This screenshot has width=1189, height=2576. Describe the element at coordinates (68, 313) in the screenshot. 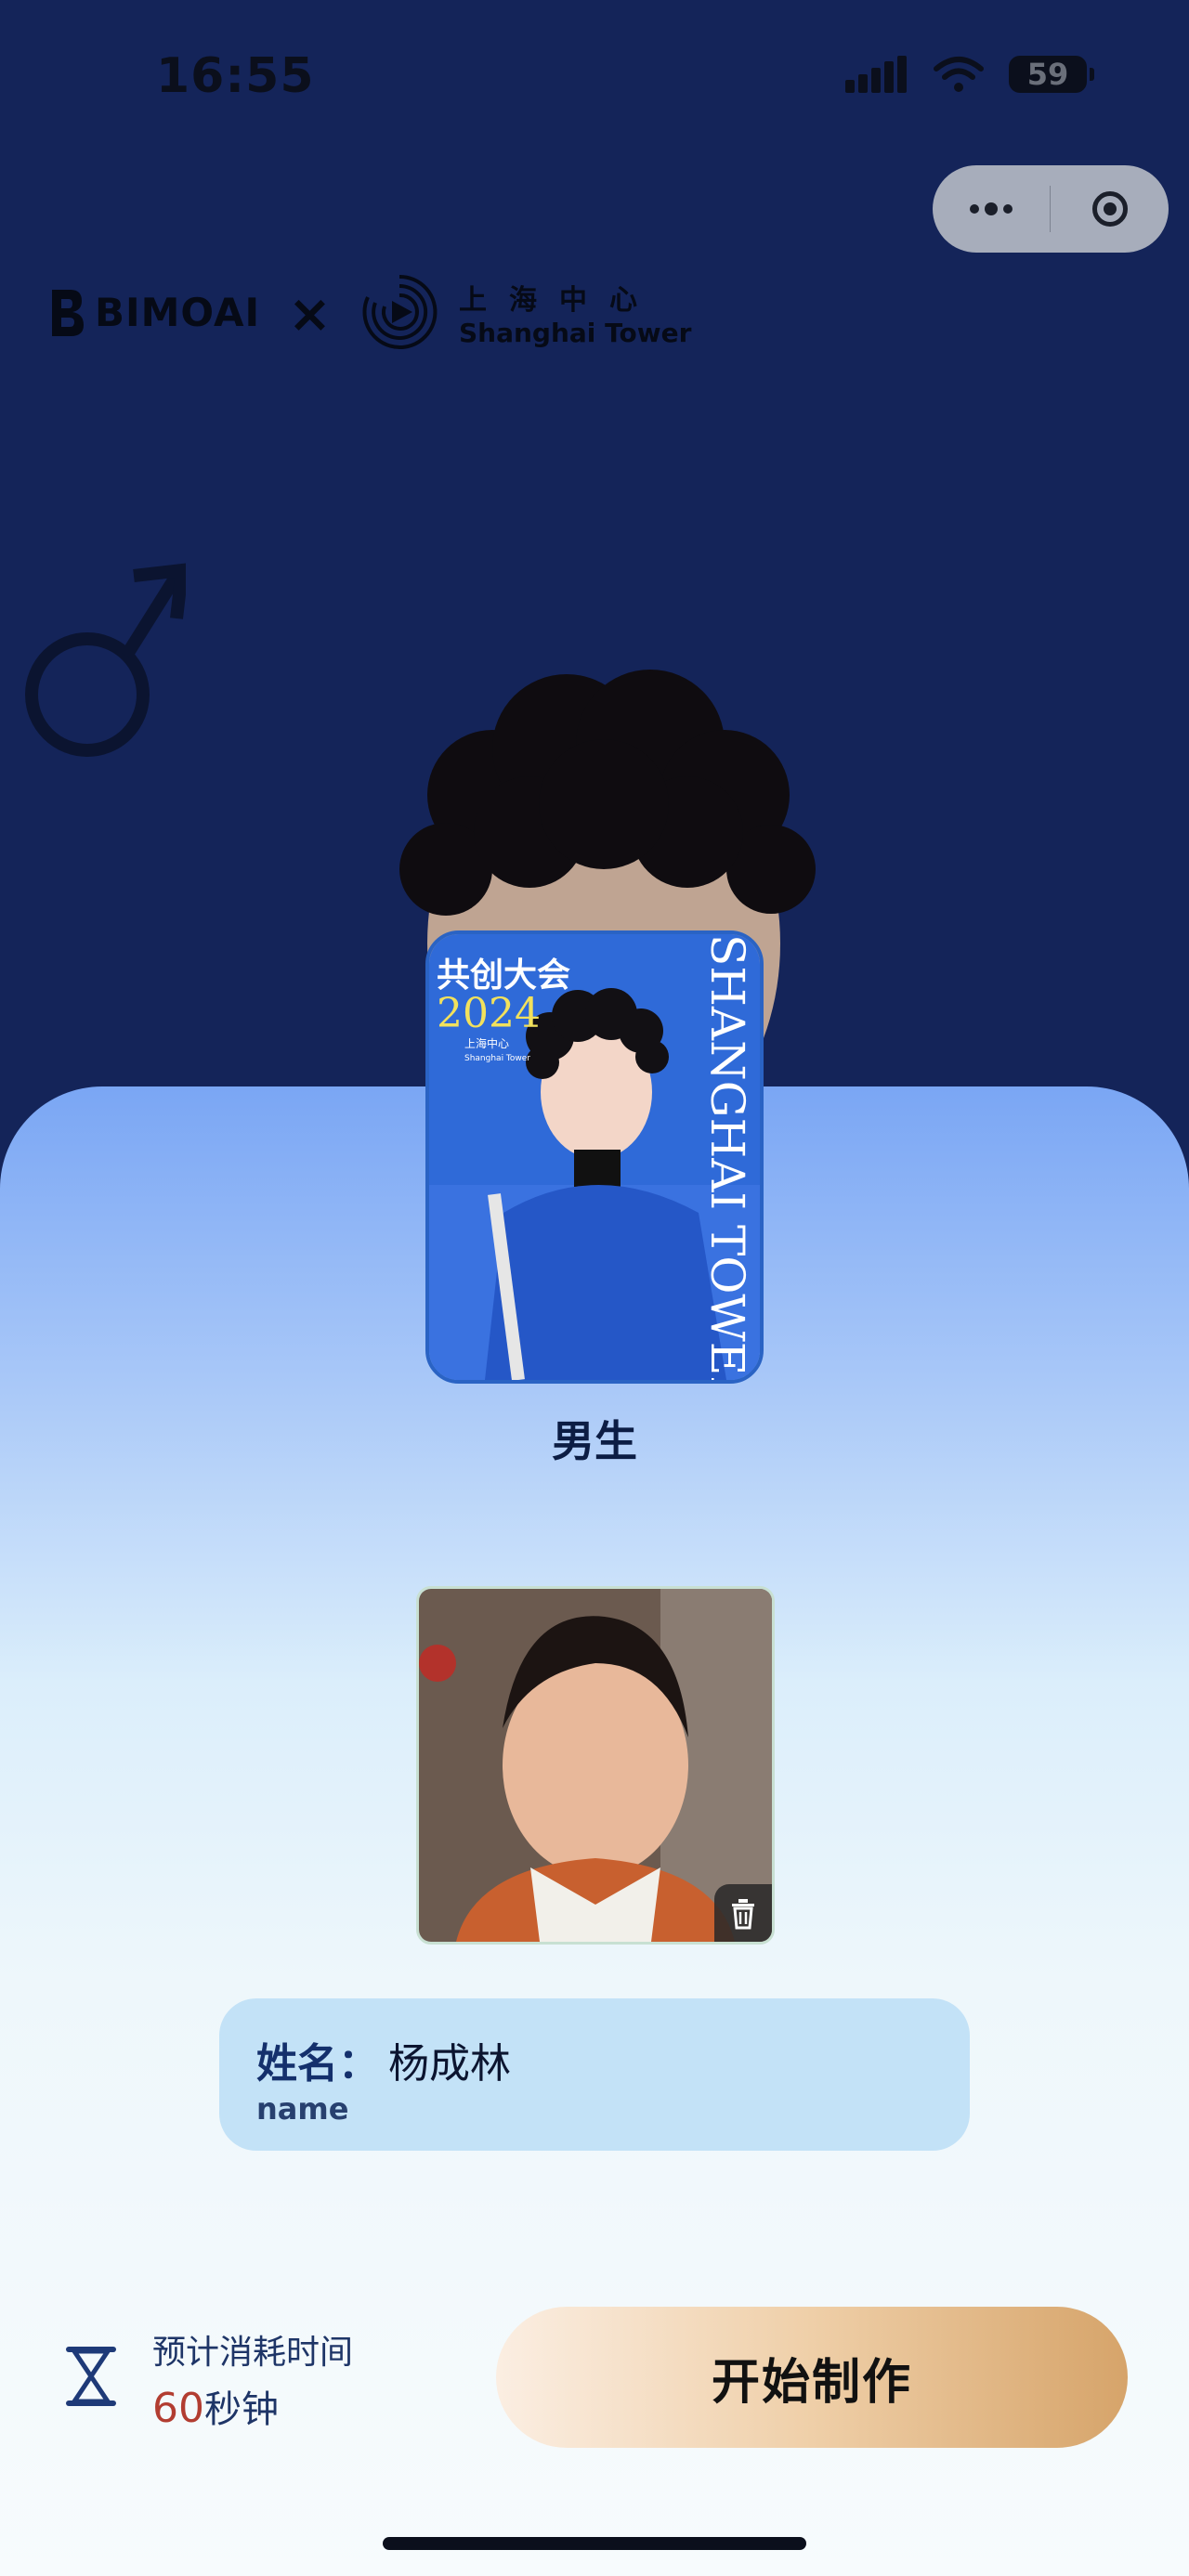

I see `bimoai-mark-icon` at that location.